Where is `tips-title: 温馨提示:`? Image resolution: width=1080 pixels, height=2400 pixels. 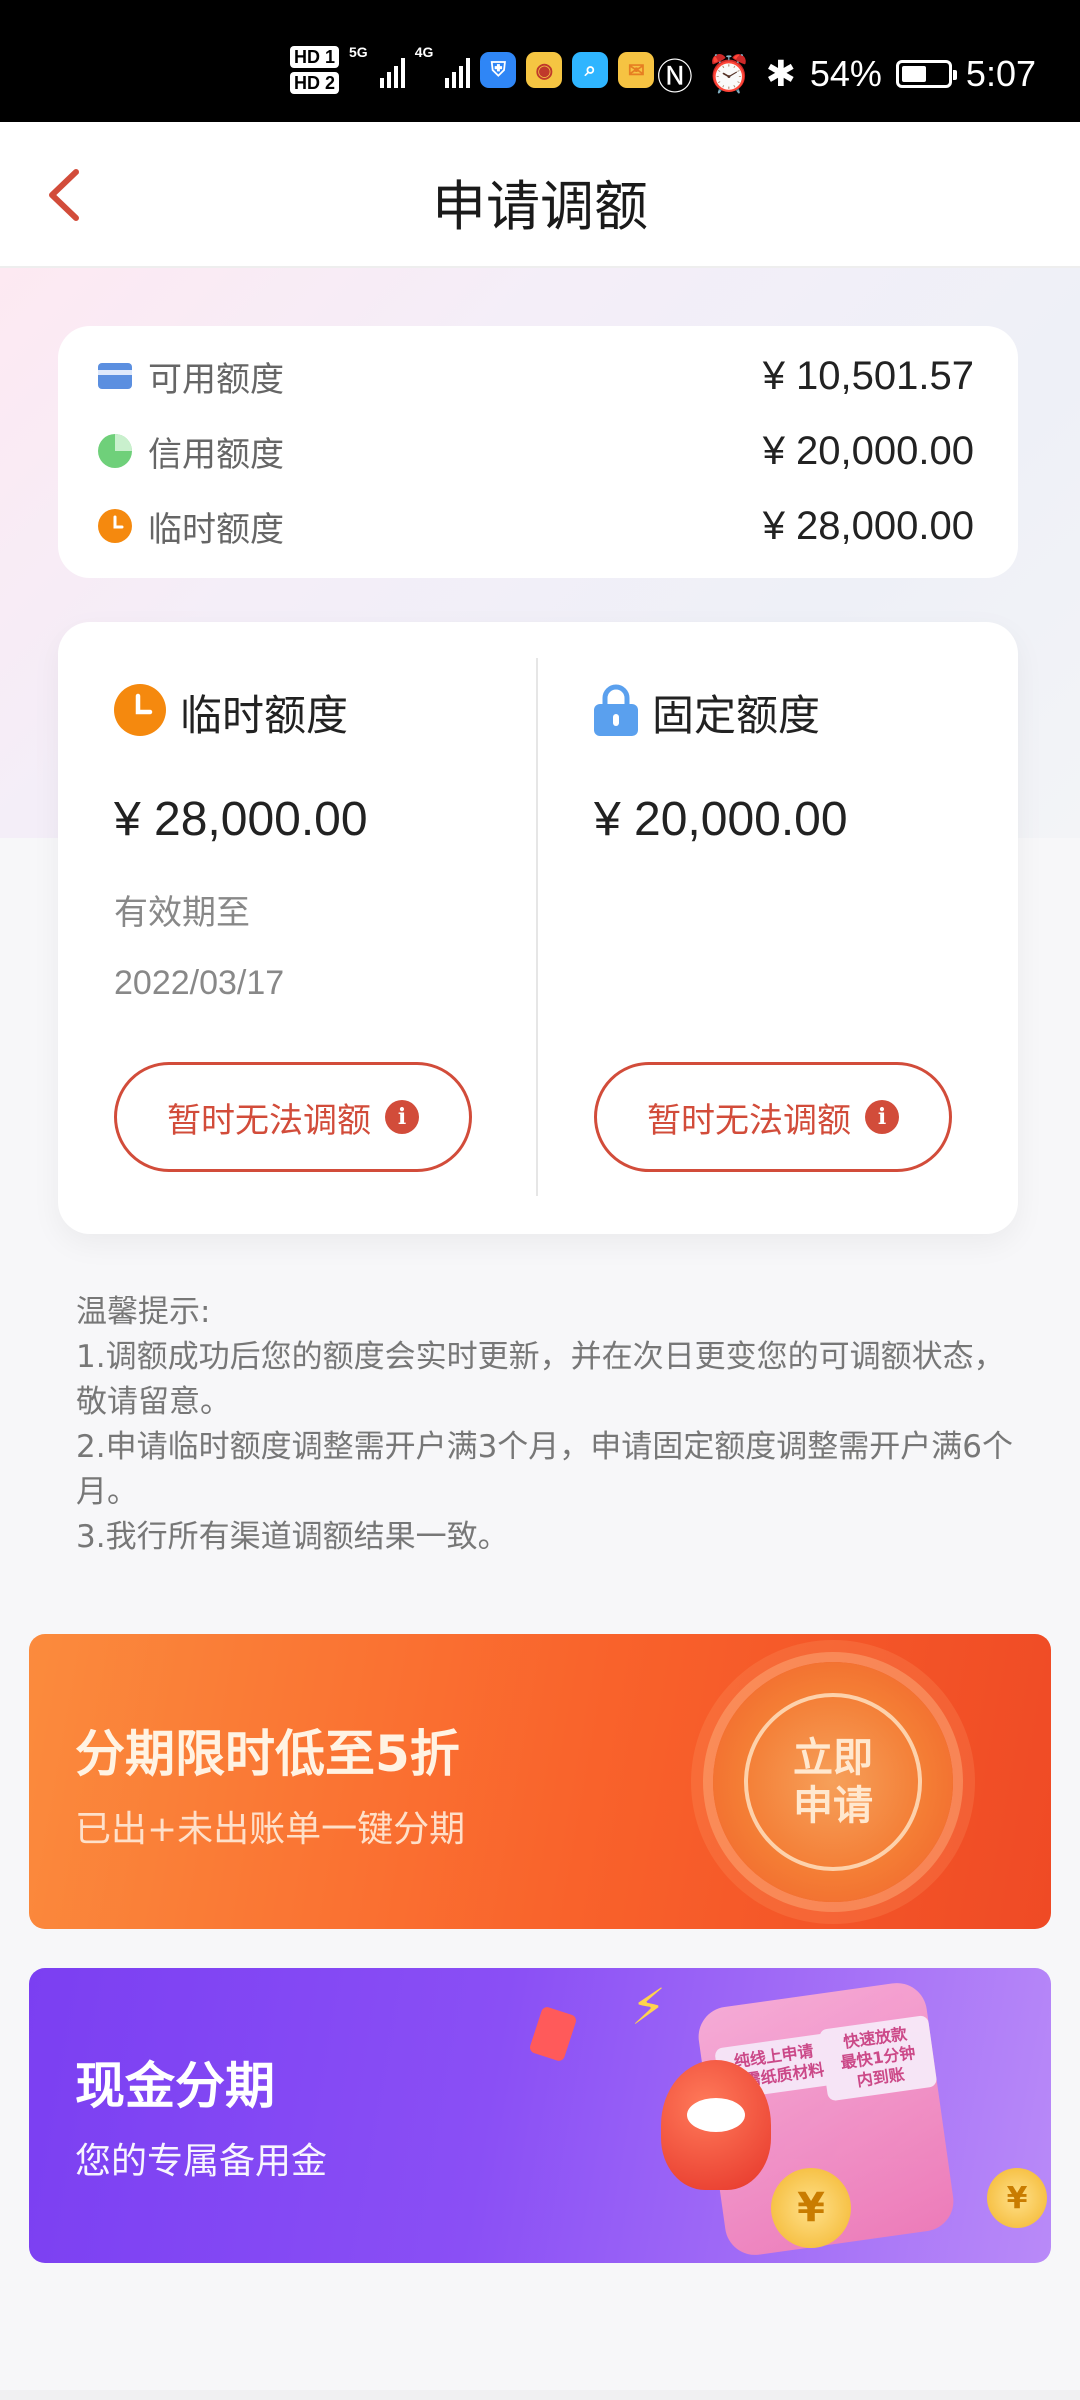
tips-title: 温馨提示: is located at coordinates (143, 1312).